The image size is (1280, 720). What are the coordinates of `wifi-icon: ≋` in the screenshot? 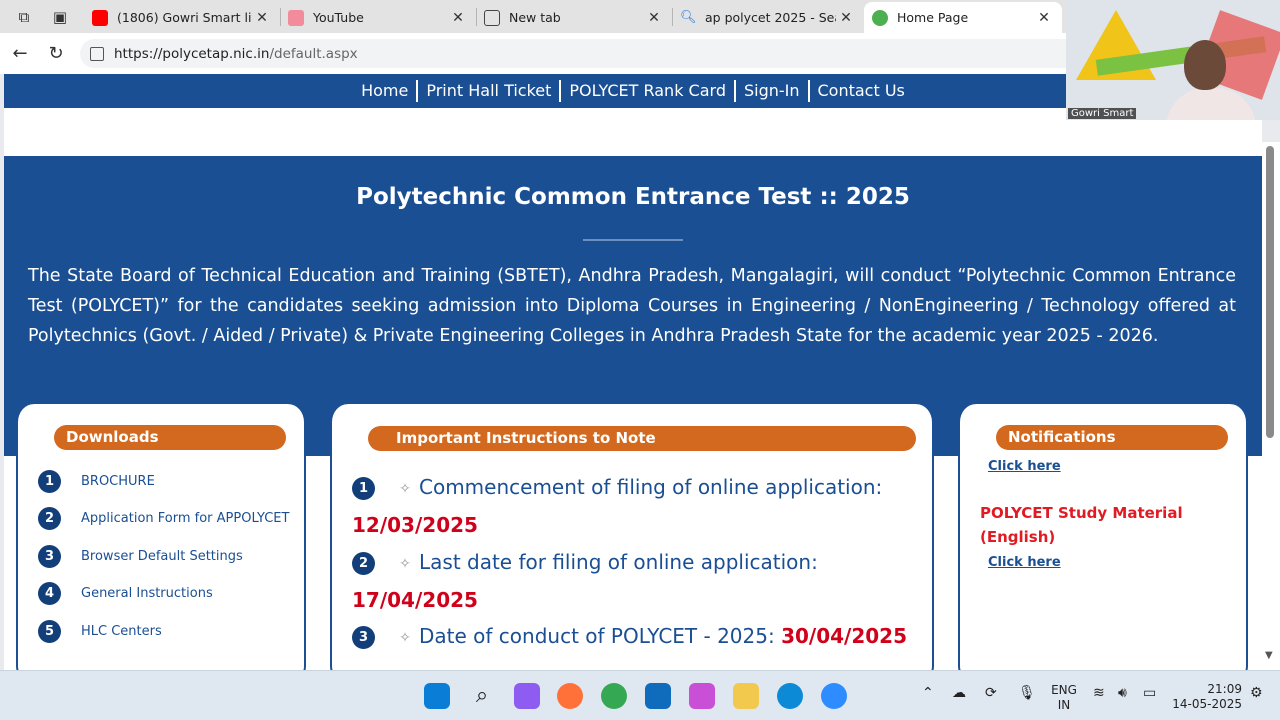 It's located at (1099, 693).